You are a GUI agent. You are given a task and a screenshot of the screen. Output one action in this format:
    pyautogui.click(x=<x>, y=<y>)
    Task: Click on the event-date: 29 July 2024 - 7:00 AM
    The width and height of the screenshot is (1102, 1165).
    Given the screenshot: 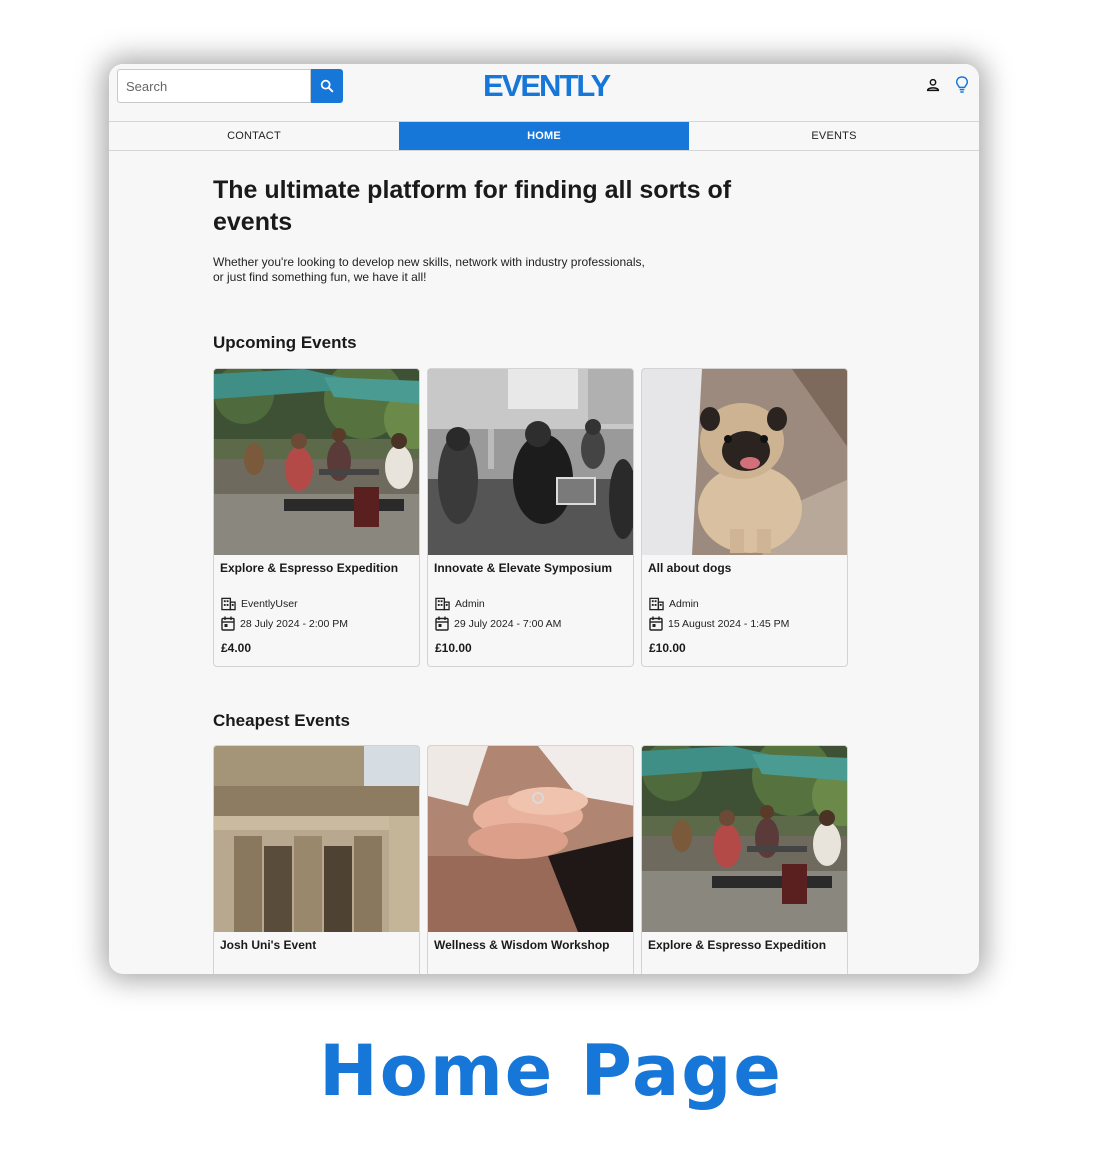 What is the action you would take?
    pyautogui.click(x=498, y=623)
    